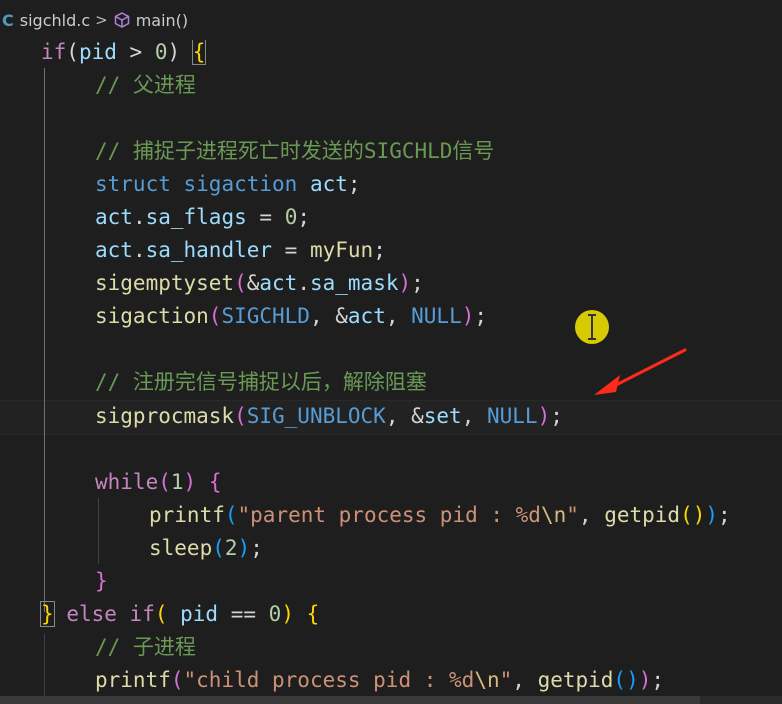 The height and width of the screenshot is (704, 782). I want to click on code-line: } else if( pid == 0) {, so click(179, 614).